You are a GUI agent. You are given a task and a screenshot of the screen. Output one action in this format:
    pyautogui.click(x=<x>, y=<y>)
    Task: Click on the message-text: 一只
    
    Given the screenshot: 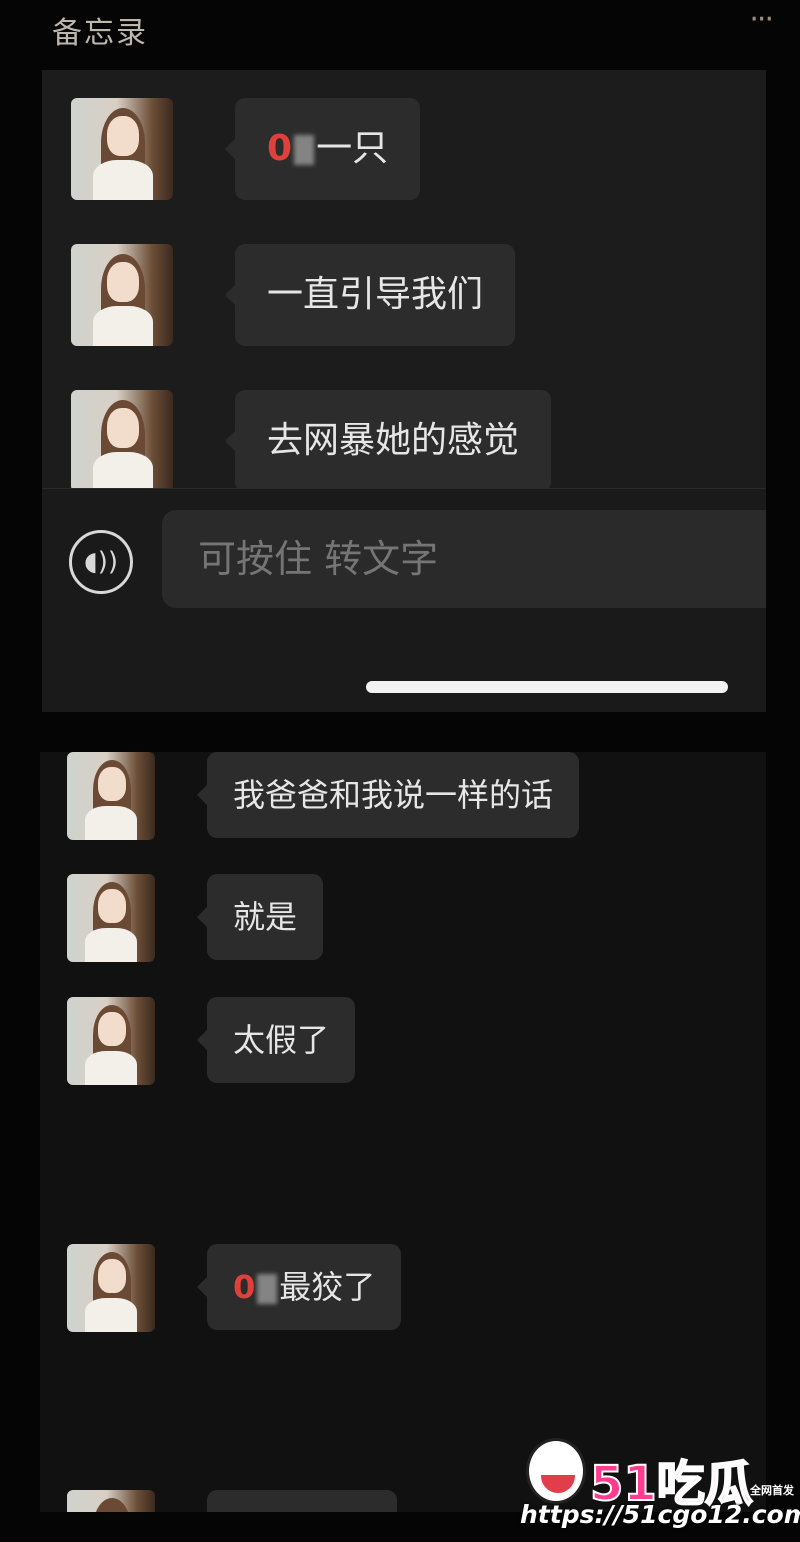 What is the action you would take?
    pyautogui.click(x=352, y=148)
    